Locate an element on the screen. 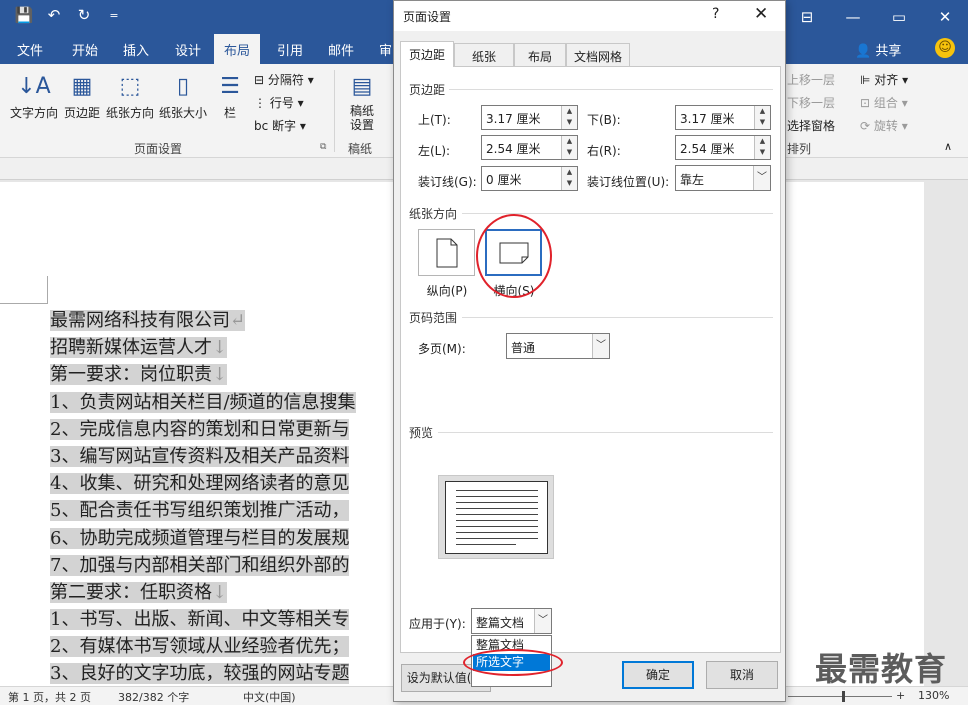  left-margin-input: 2.54 厘米 ▲ ▼ is located at coordinates (529, 147).